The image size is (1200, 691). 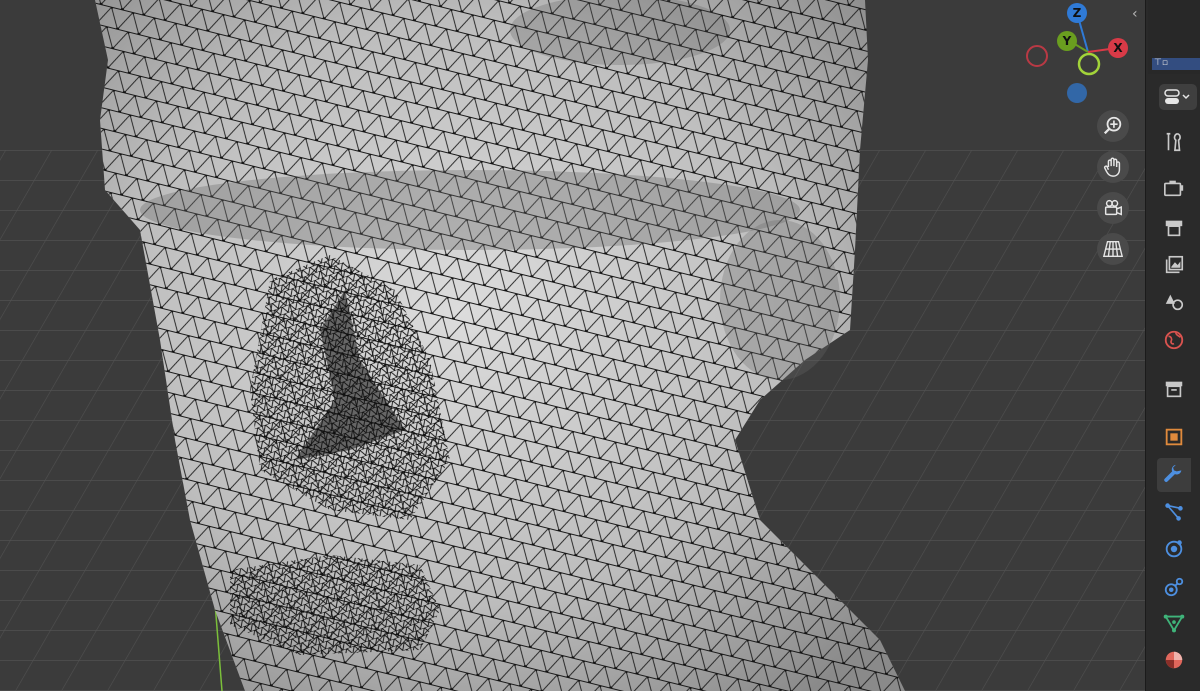 I want to click on tab-modifier, so click(x=1174, y=475).